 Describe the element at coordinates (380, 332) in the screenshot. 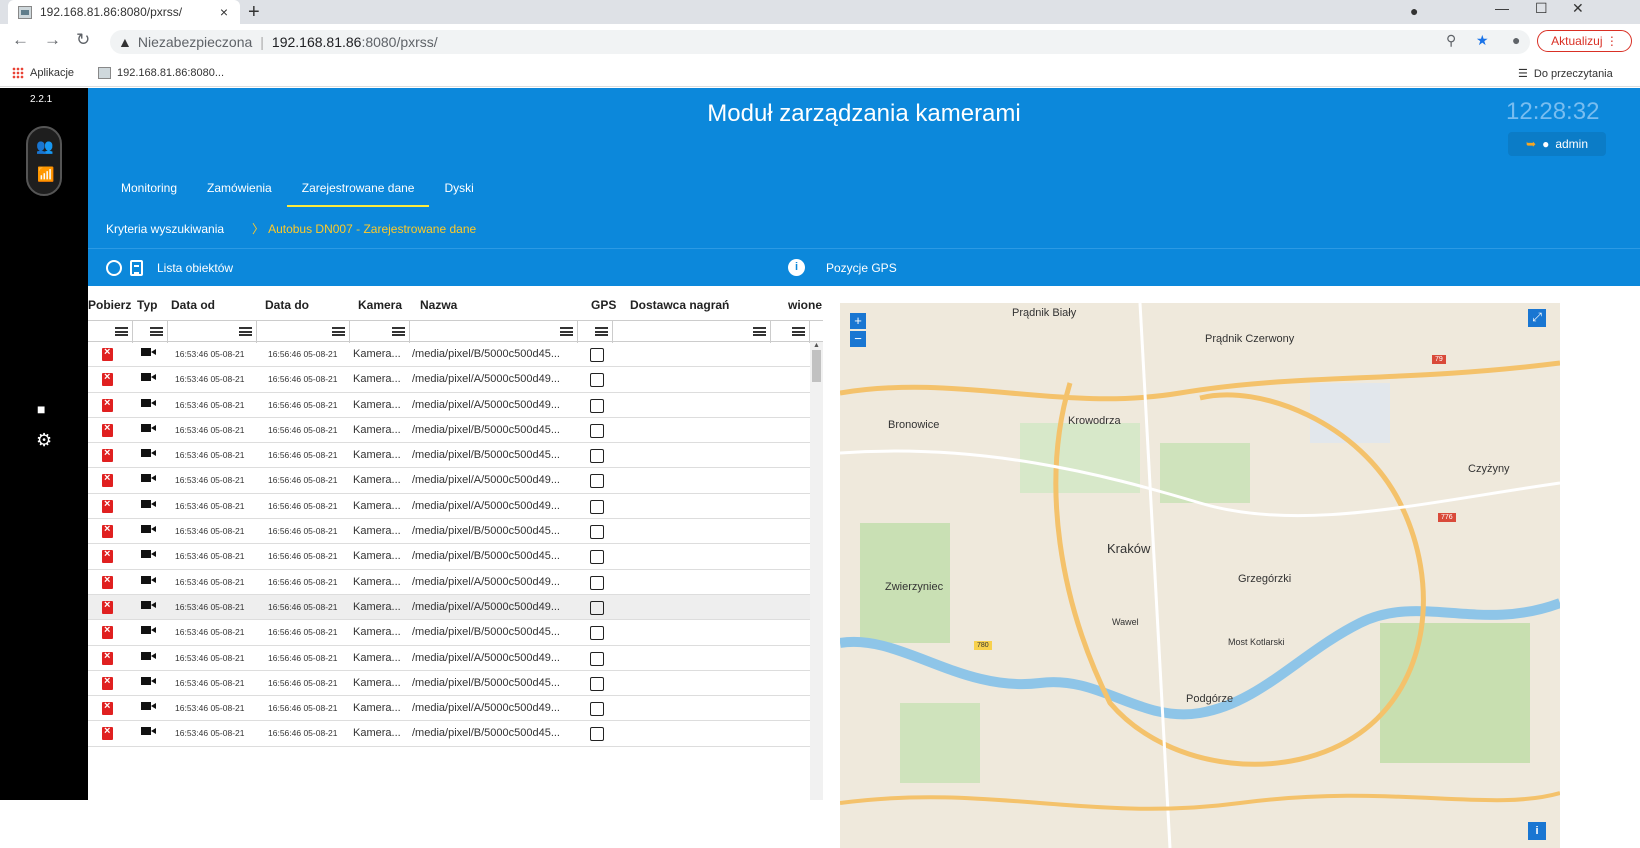

I see `filter-camera` at that location.